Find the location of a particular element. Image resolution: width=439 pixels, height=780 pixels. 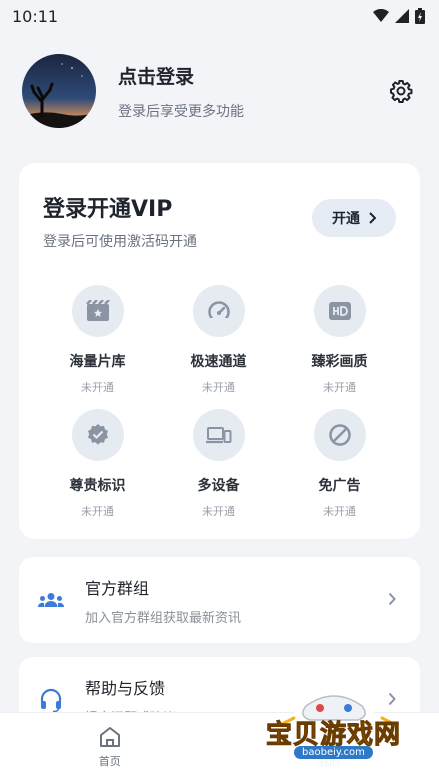

speedometer-icon is located at coordinates (218, 311).